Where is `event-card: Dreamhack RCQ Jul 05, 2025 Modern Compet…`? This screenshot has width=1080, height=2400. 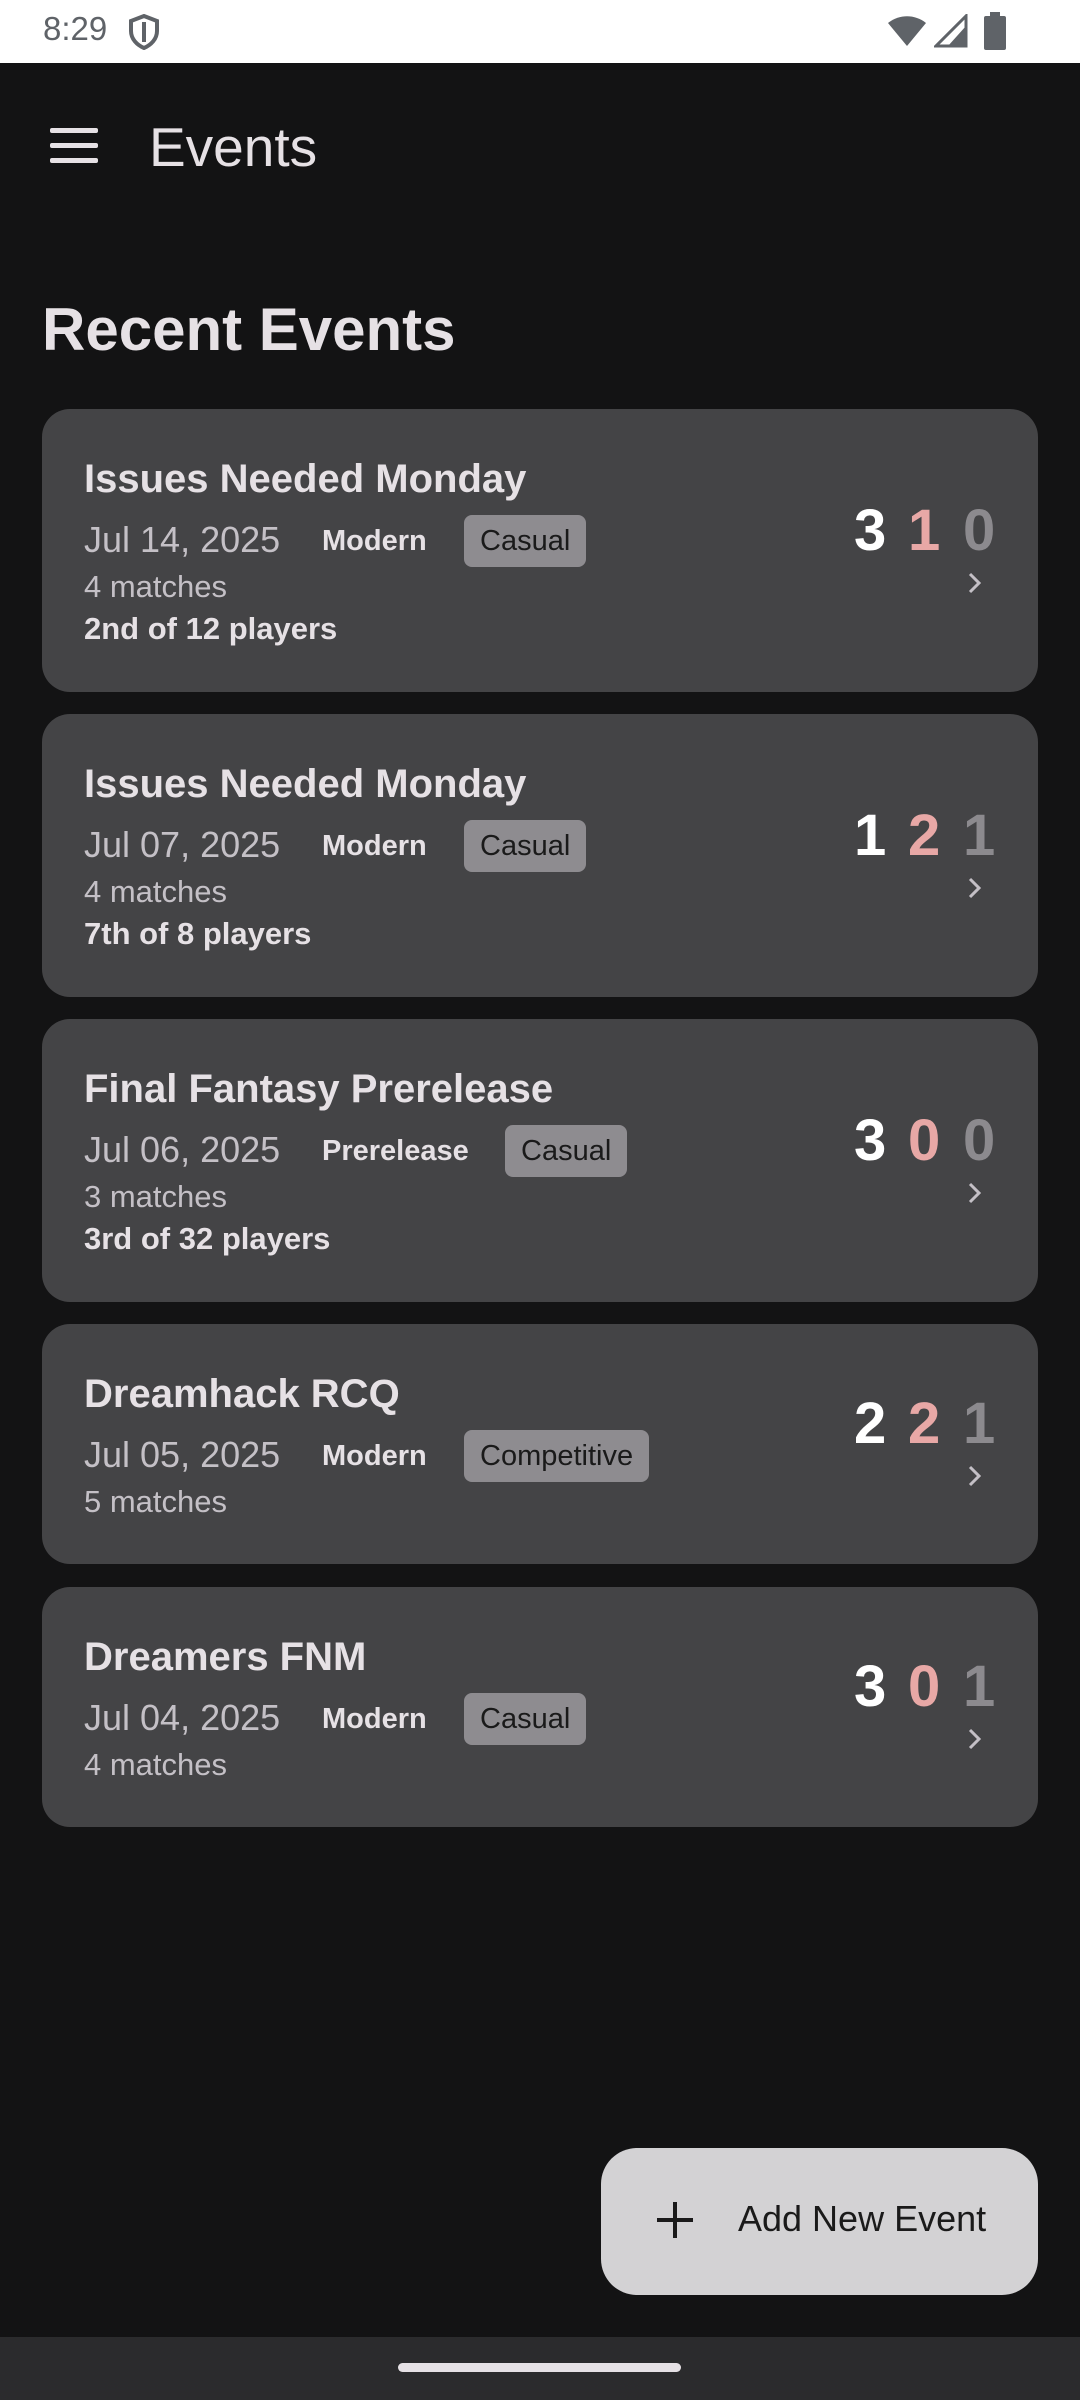 event-card: Dreamhack RCQ Jul 05, 2025 Modern Compet… is located at coordinates (540, 1444).